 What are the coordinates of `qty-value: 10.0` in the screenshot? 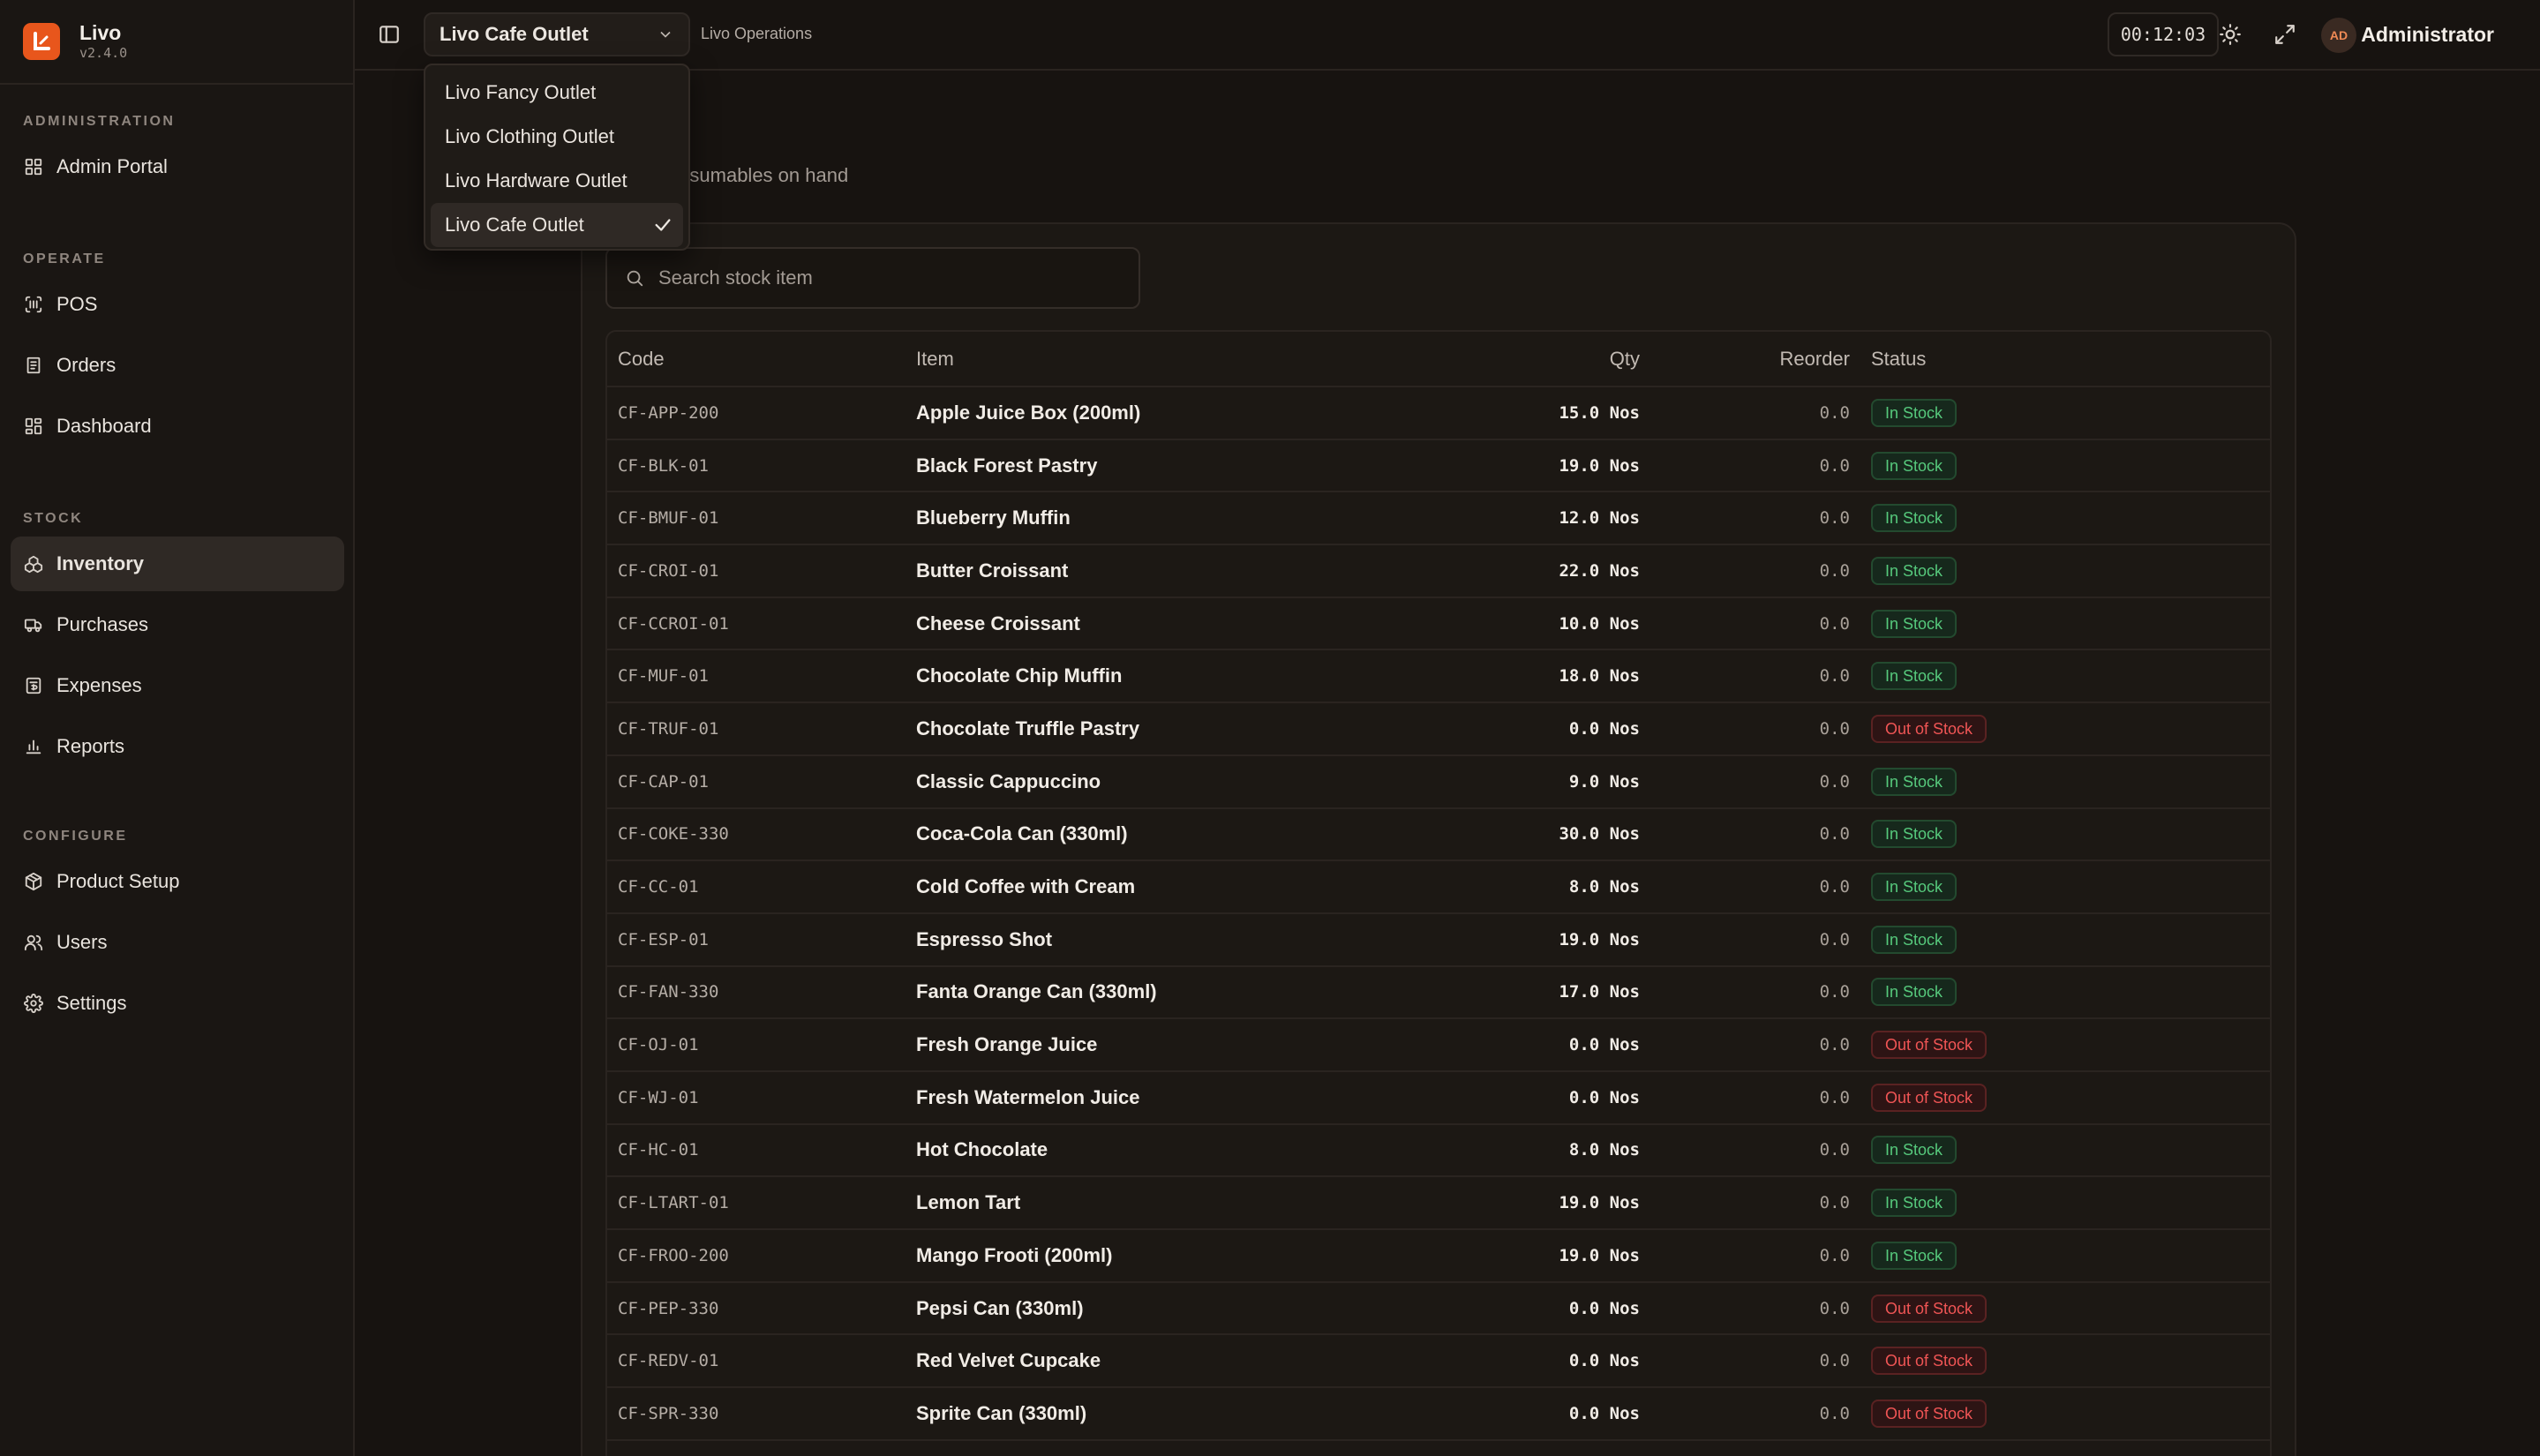 It's located at (1580, 623).